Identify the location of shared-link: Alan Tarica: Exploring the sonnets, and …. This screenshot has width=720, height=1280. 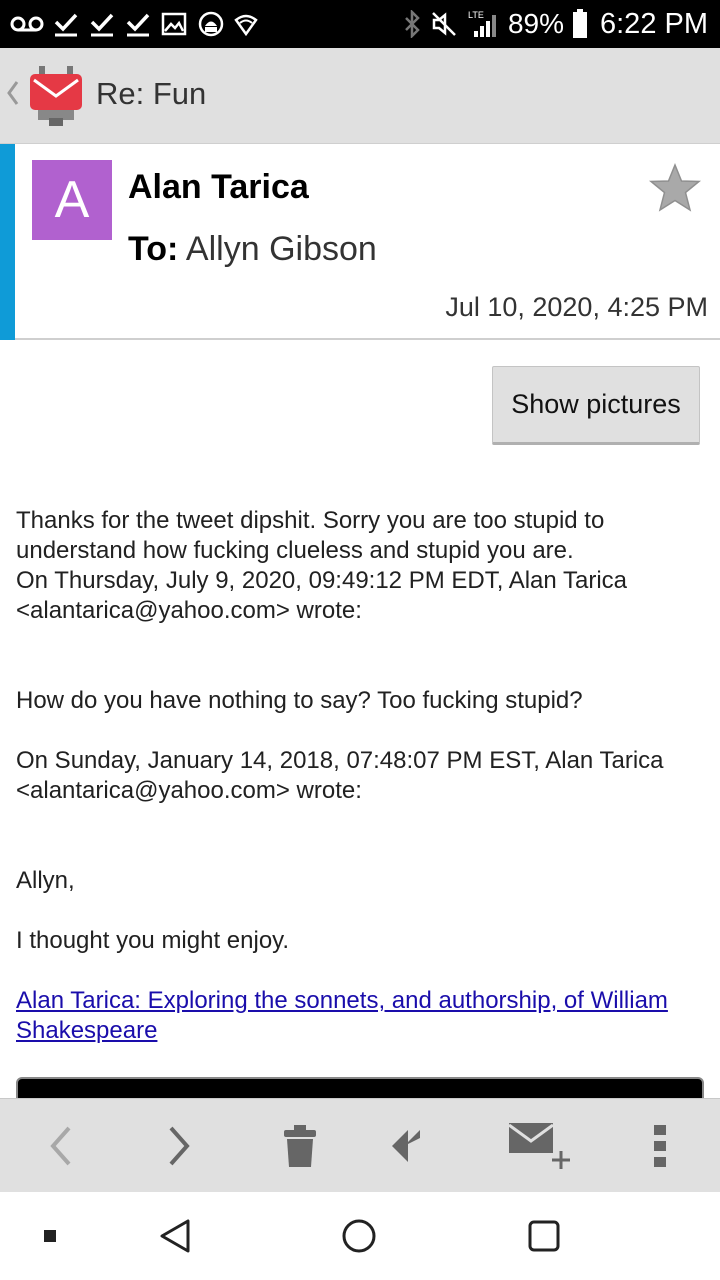
(342, 1015).